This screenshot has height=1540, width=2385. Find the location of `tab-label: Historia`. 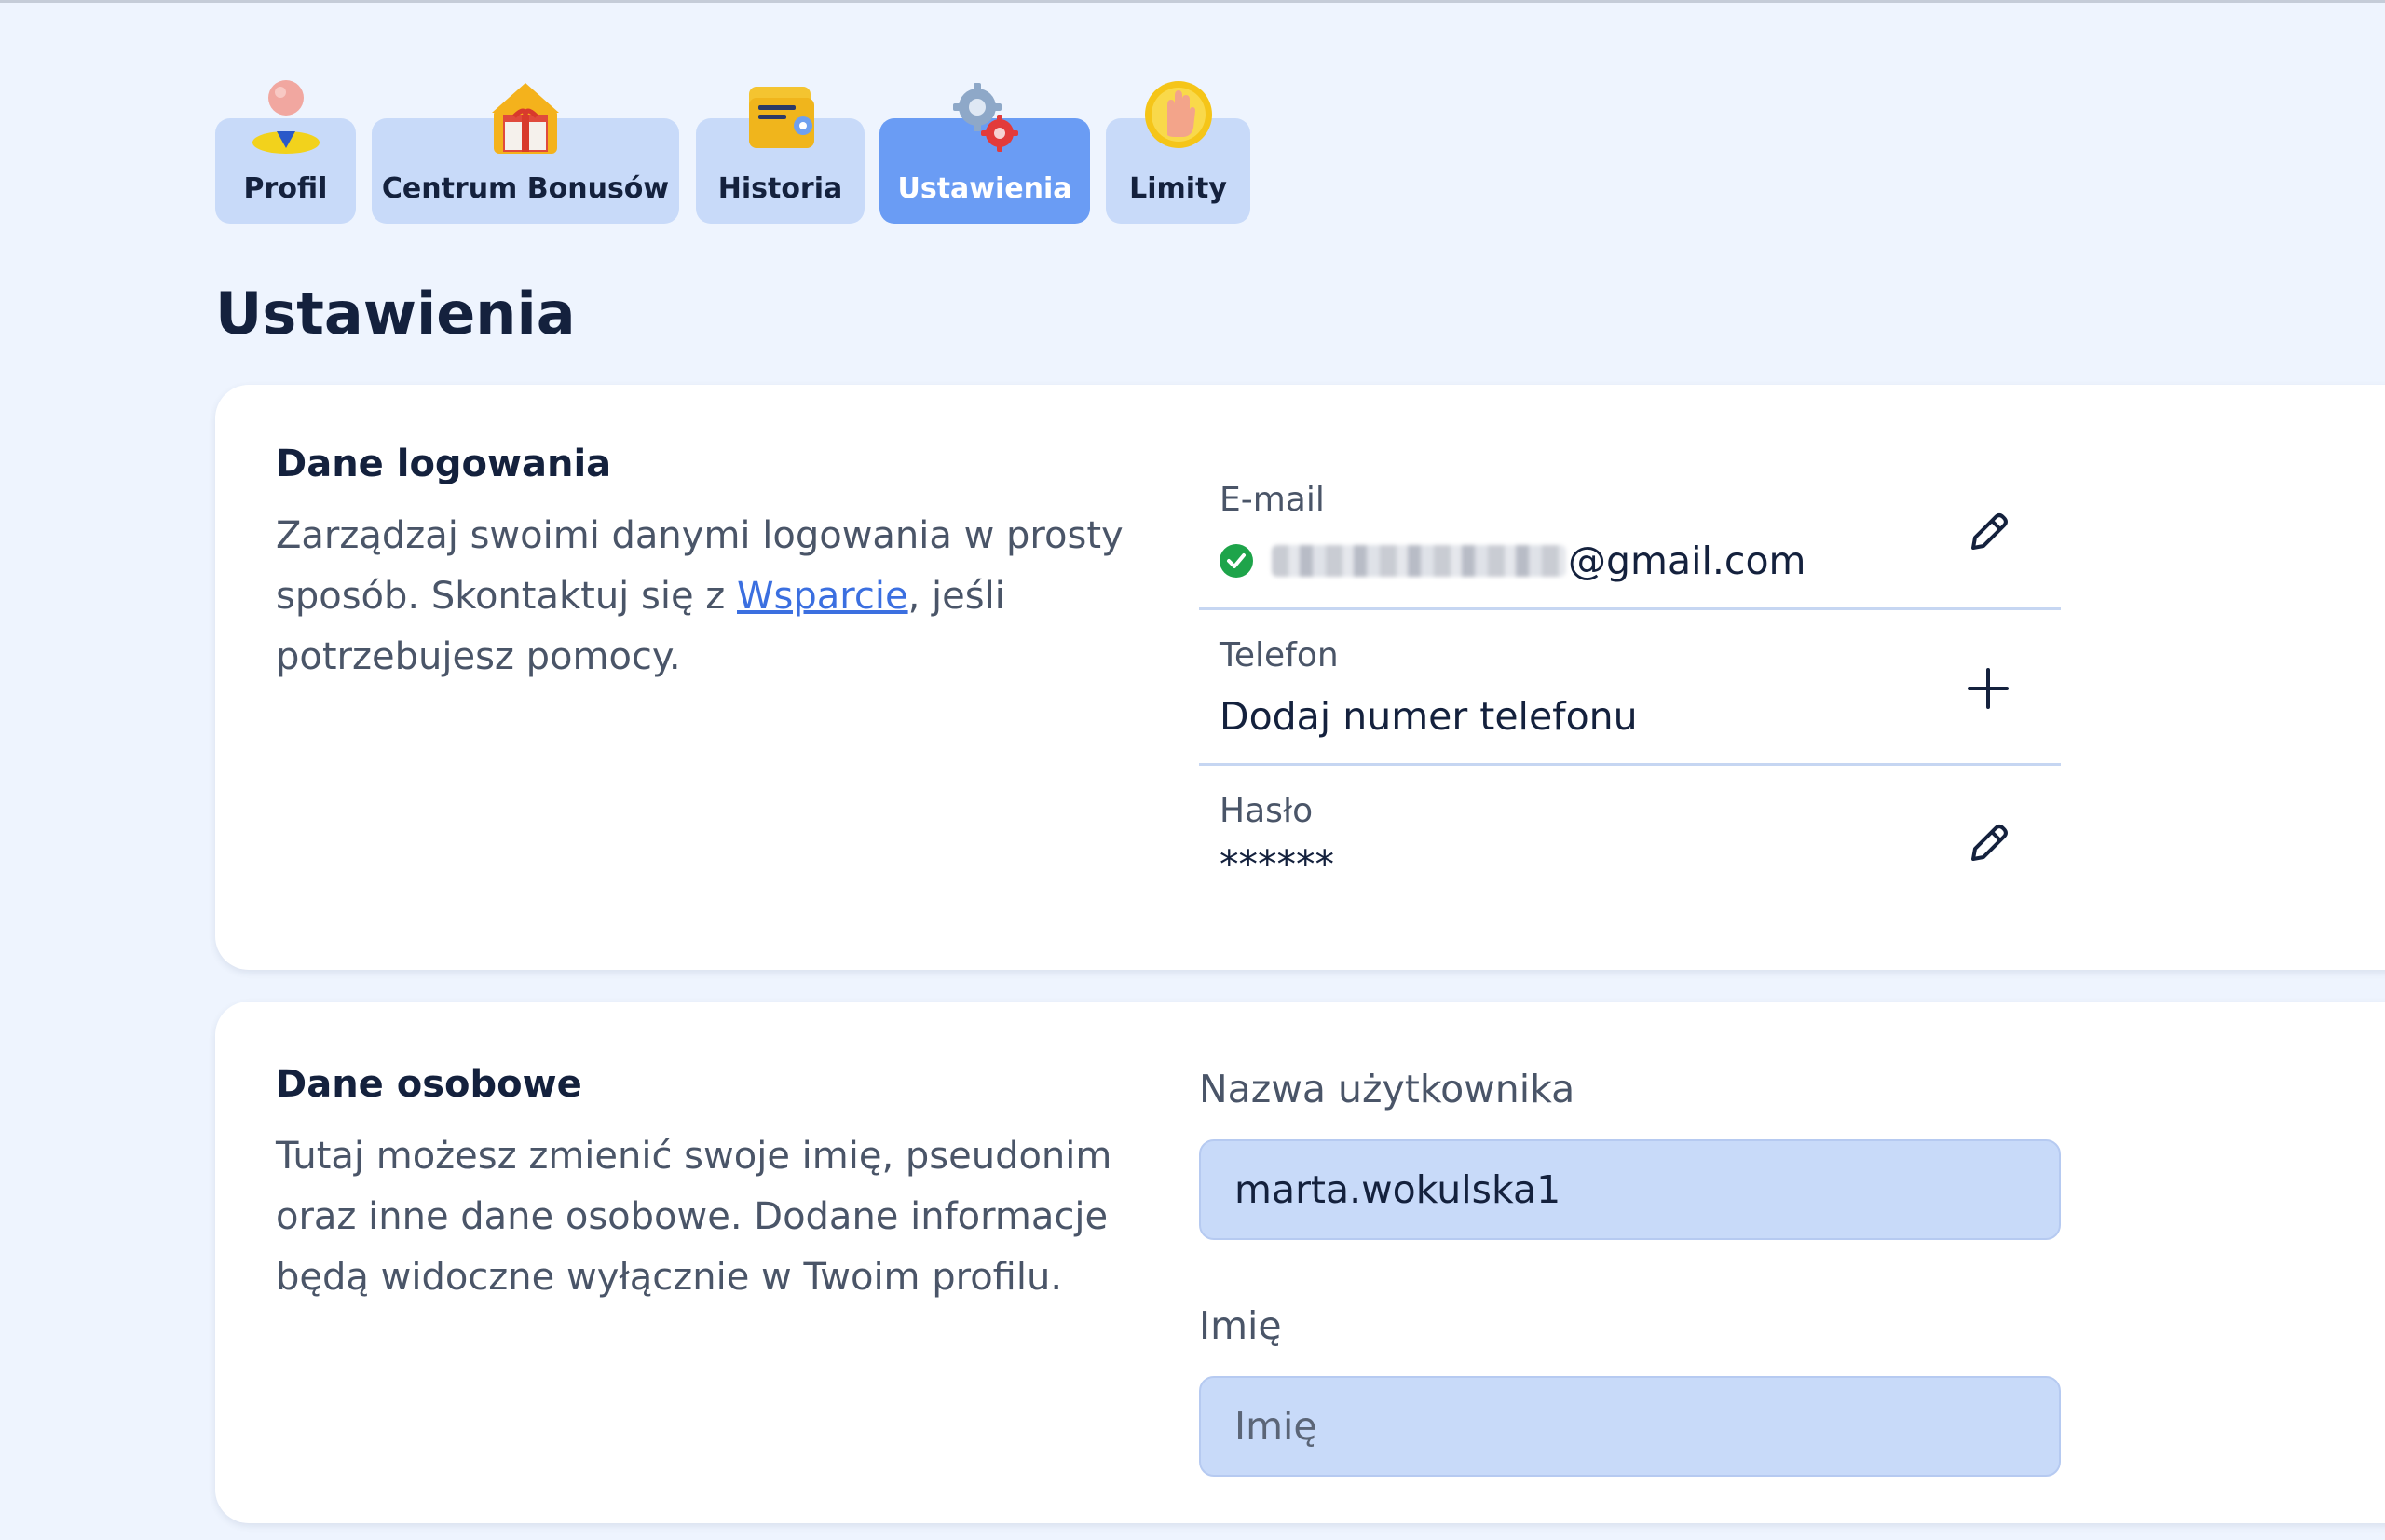

tab-label: Historia is located at coordinates (780, 188).